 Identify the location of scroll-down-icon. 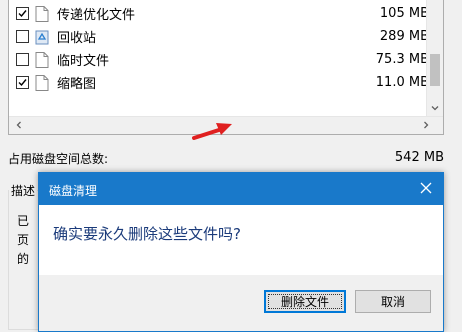
(435, 108).